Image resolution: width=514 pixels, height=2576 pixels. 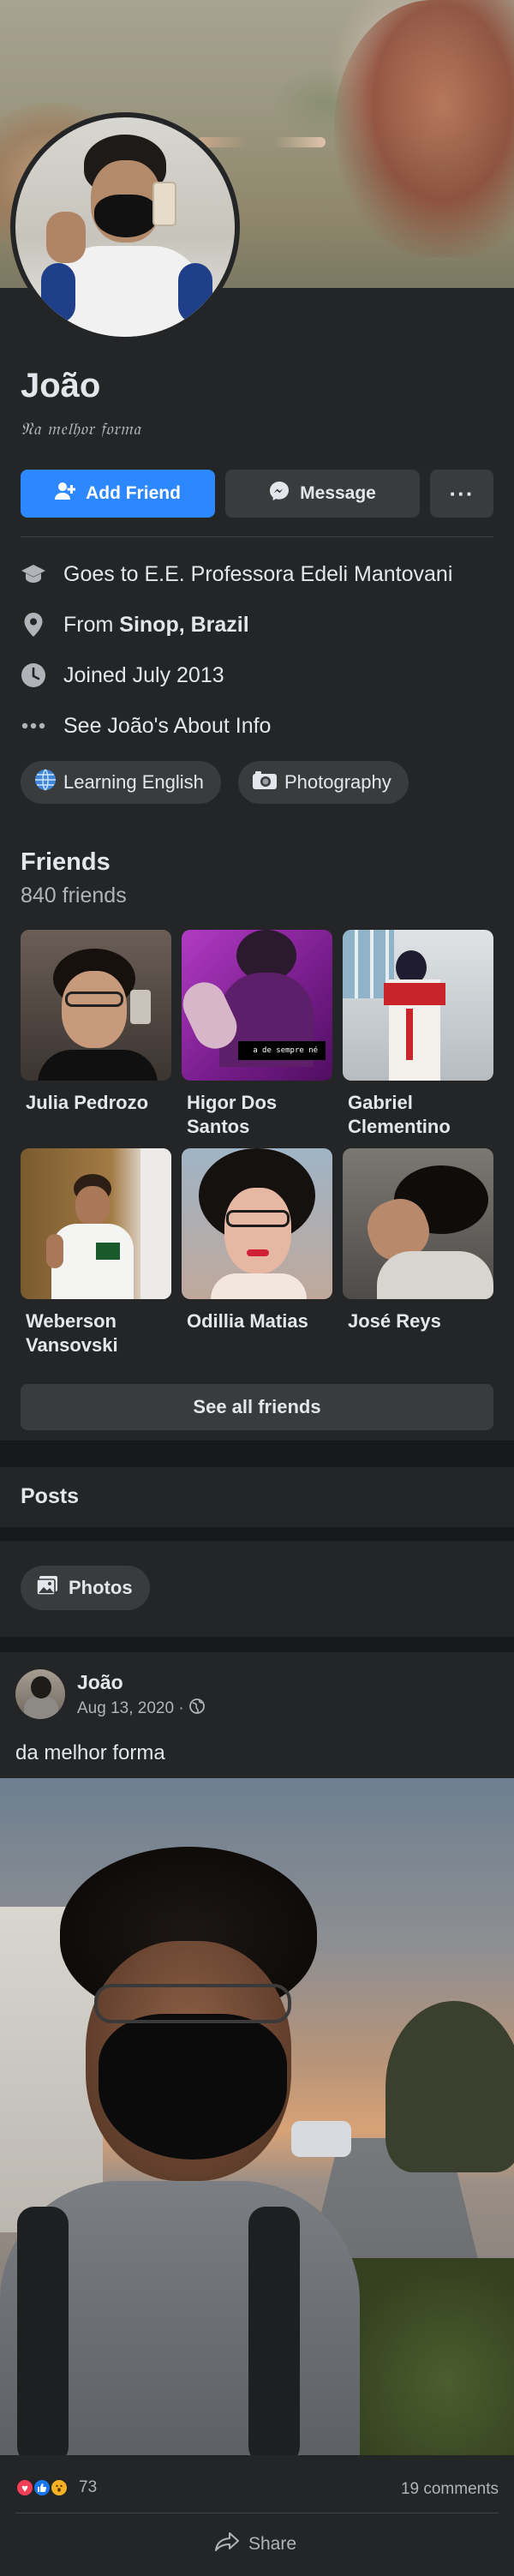 What do you see at coordinates (193, 2003) in the screenshot?
I see `photo-glasses` at bounding box center [193, 2003].